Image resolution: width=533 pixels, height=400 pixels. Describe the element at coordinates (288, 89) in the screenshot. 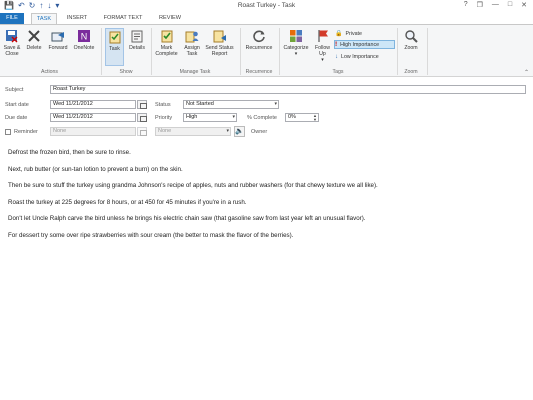

I see `subject-field: Roast Turkey` at that location.